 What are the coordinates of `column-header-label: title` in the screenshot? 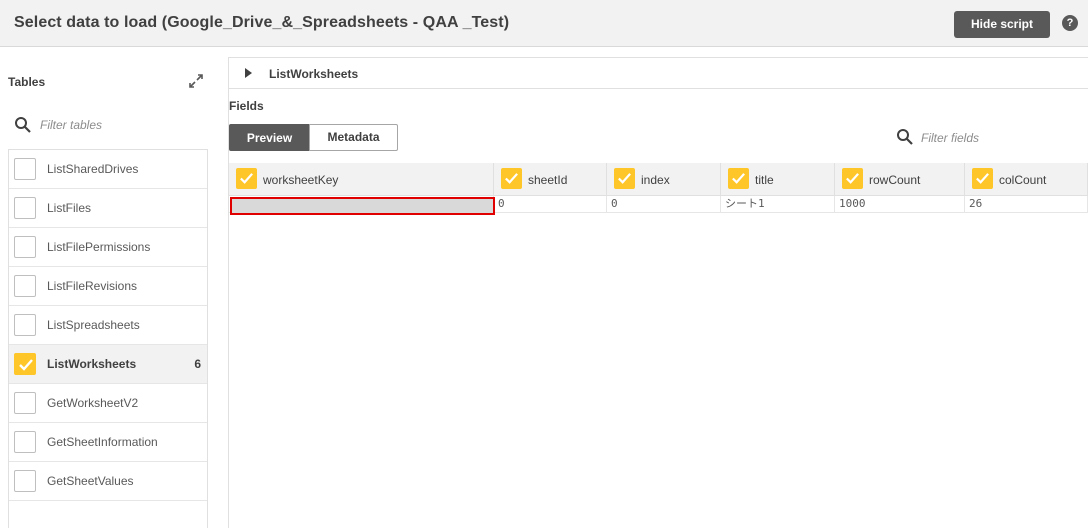 It's located at (764, 180).